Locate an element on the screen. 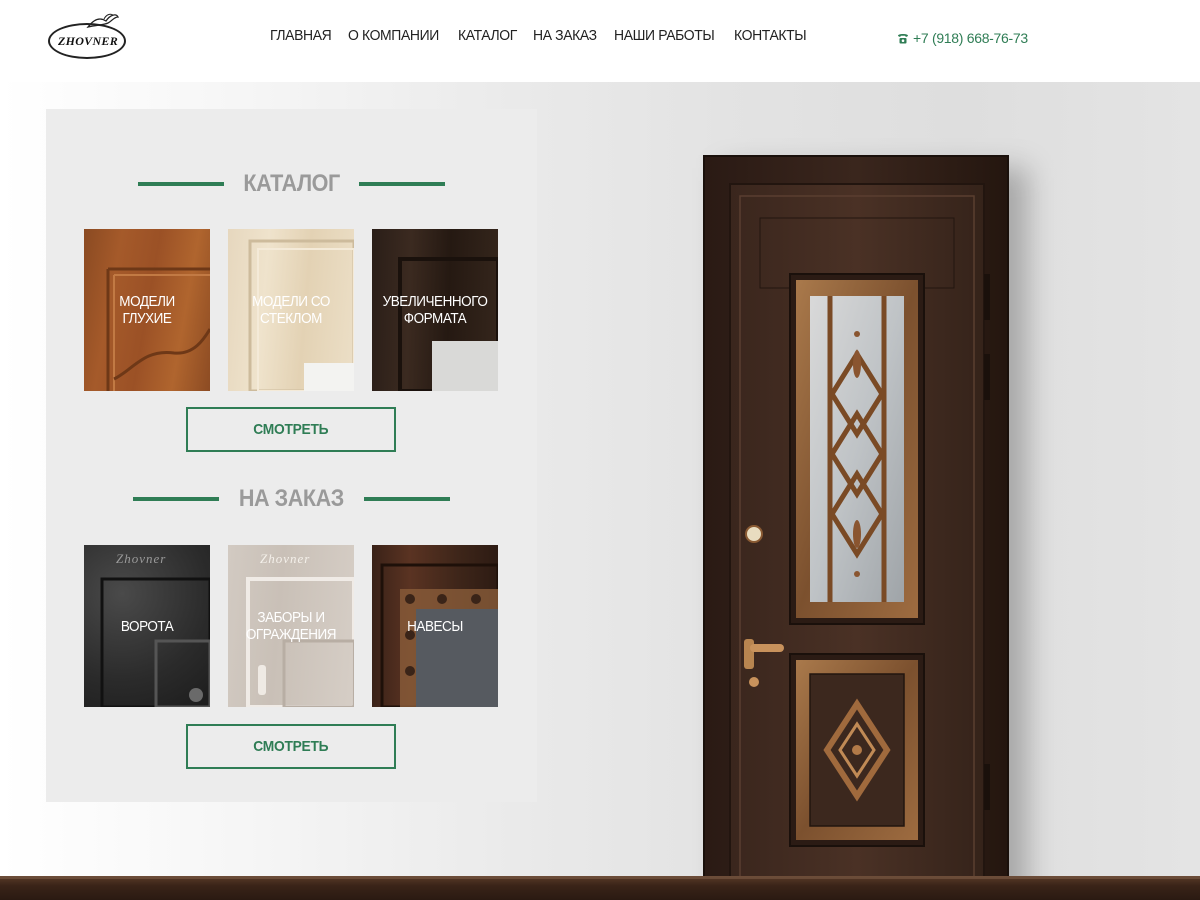  tile-label: УВЕЛИЧЕННОГО ФОРМАТА is located at coordinates (435, 310).